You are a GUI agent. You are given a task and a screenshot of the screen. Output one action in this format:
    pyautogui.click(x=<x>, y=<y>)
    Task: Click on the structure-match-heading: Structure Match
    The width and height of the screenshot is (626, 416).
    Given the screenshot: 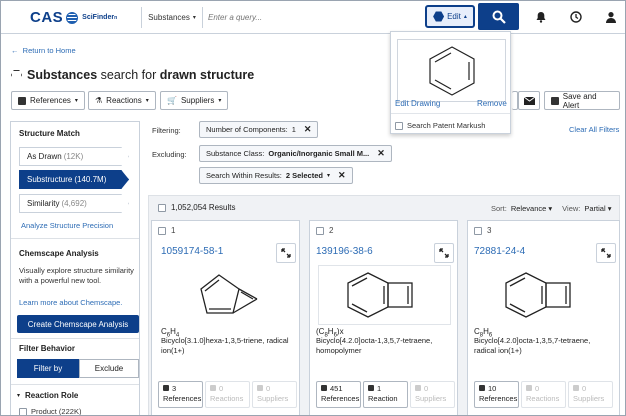 What is the action you would take?
    pyautogui.click(x=49, y=133)
    